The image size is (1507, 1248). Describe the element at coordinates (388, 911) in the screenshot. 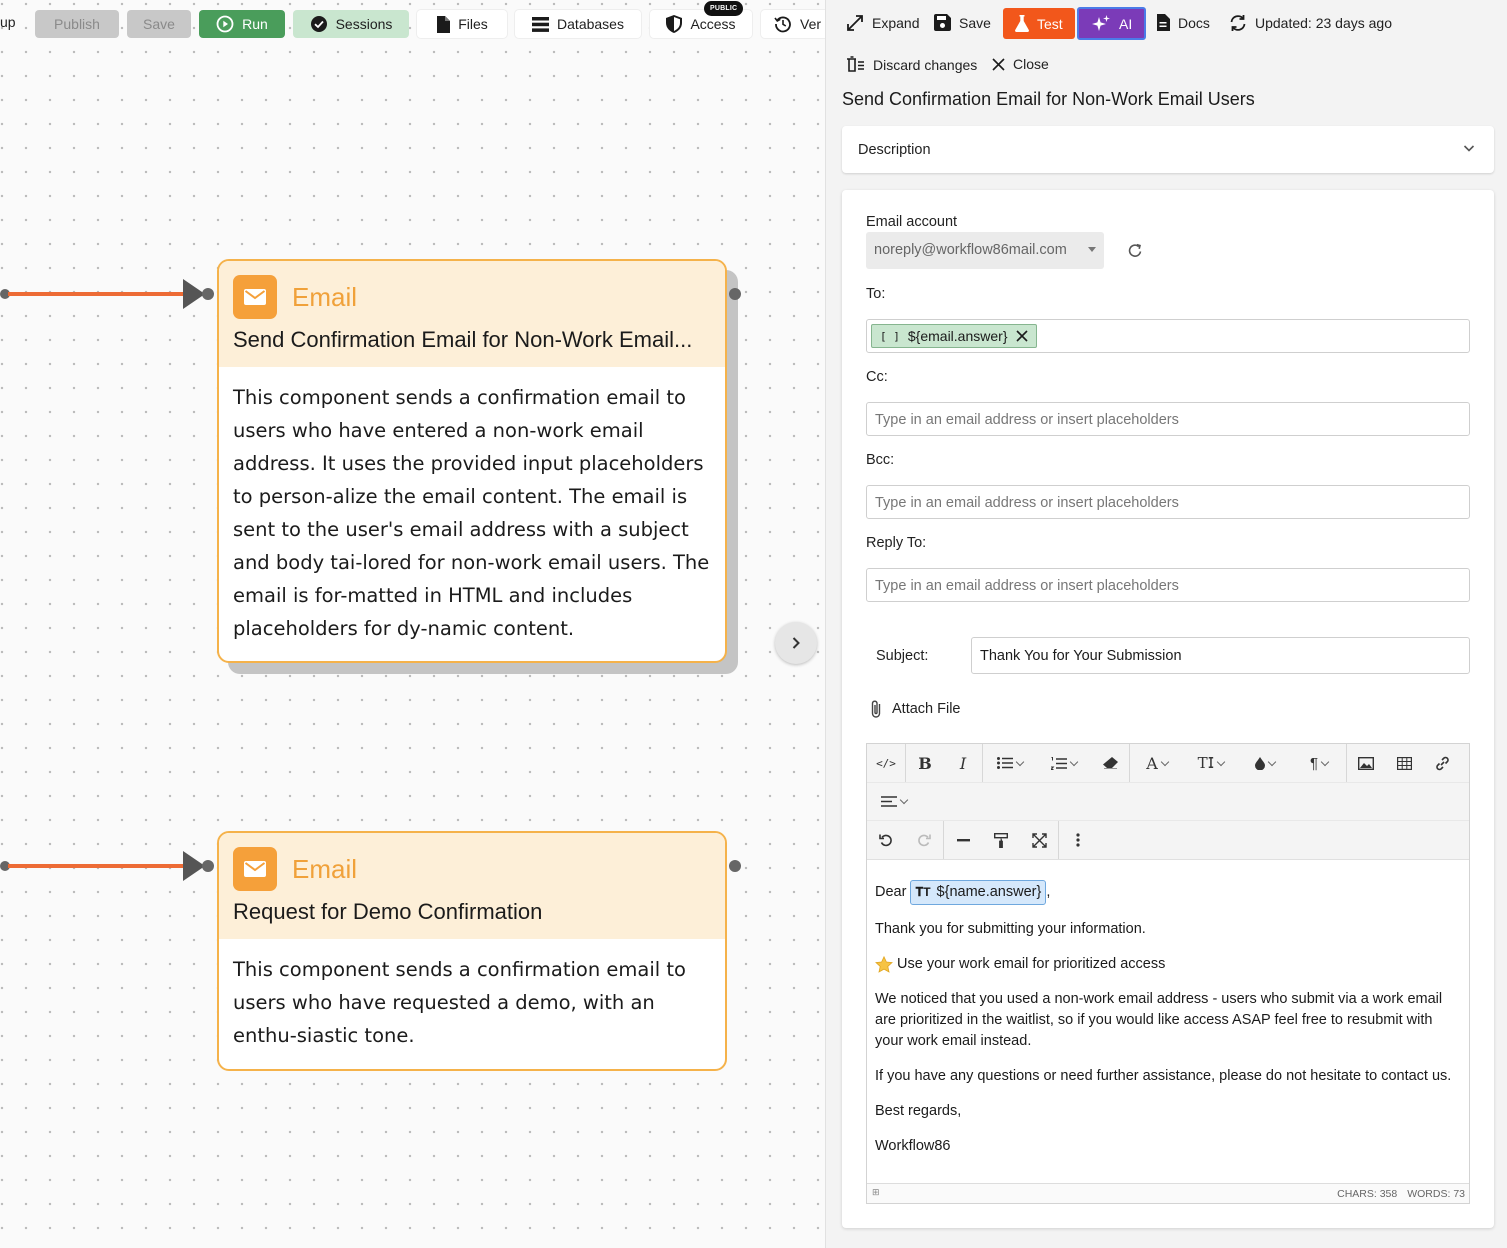

I see `node-title: Request for Demo Confirmation` at that location.